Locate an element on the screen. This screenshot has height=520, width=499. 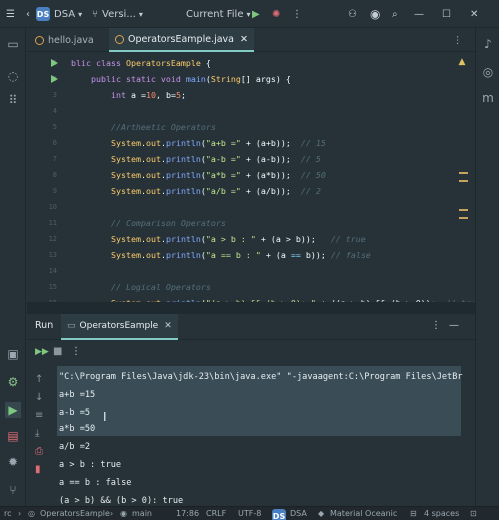
minimize-panel-icon: — is located at coordinates (454, 325).